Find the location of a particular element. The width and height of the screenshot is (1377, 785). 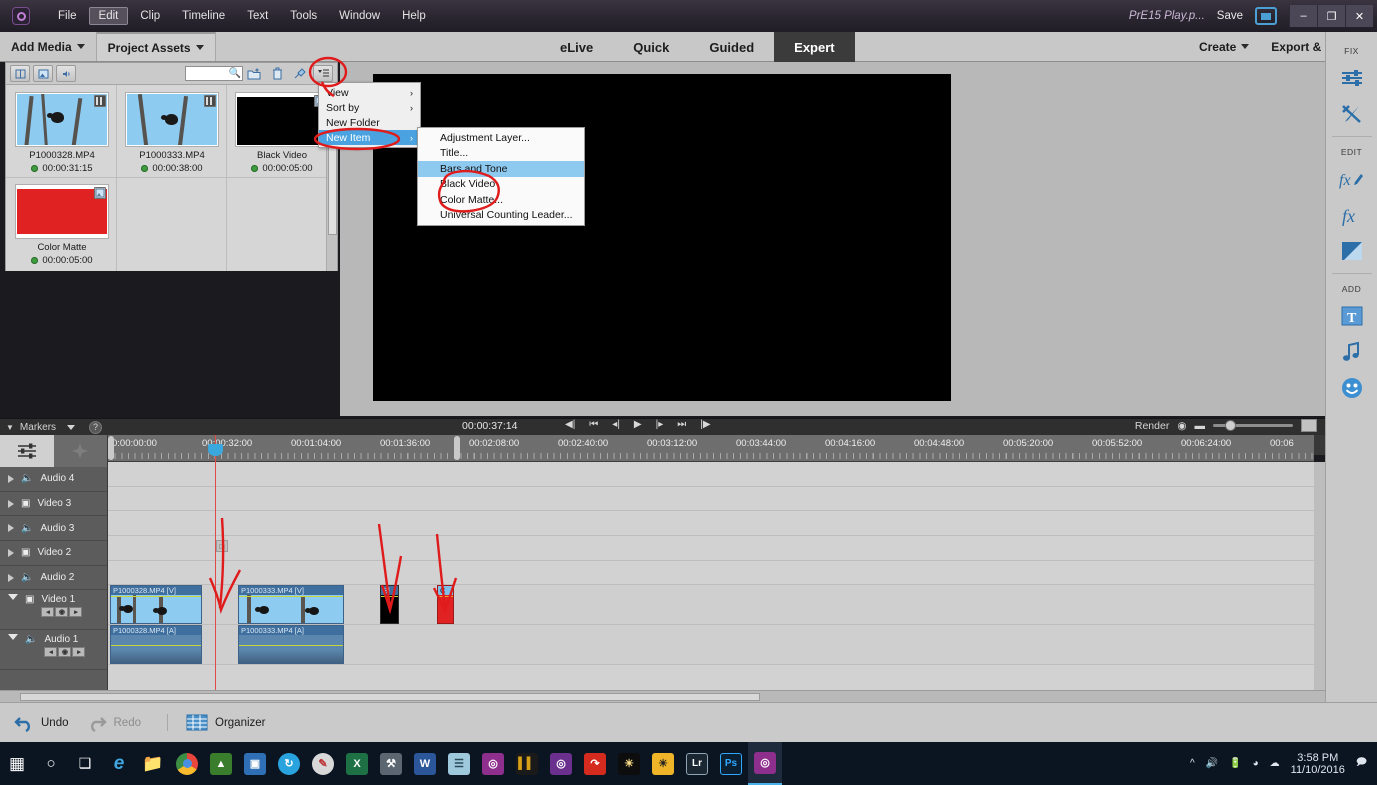

fx-pencil-icon: fx is located at coordinates (1352, 179).